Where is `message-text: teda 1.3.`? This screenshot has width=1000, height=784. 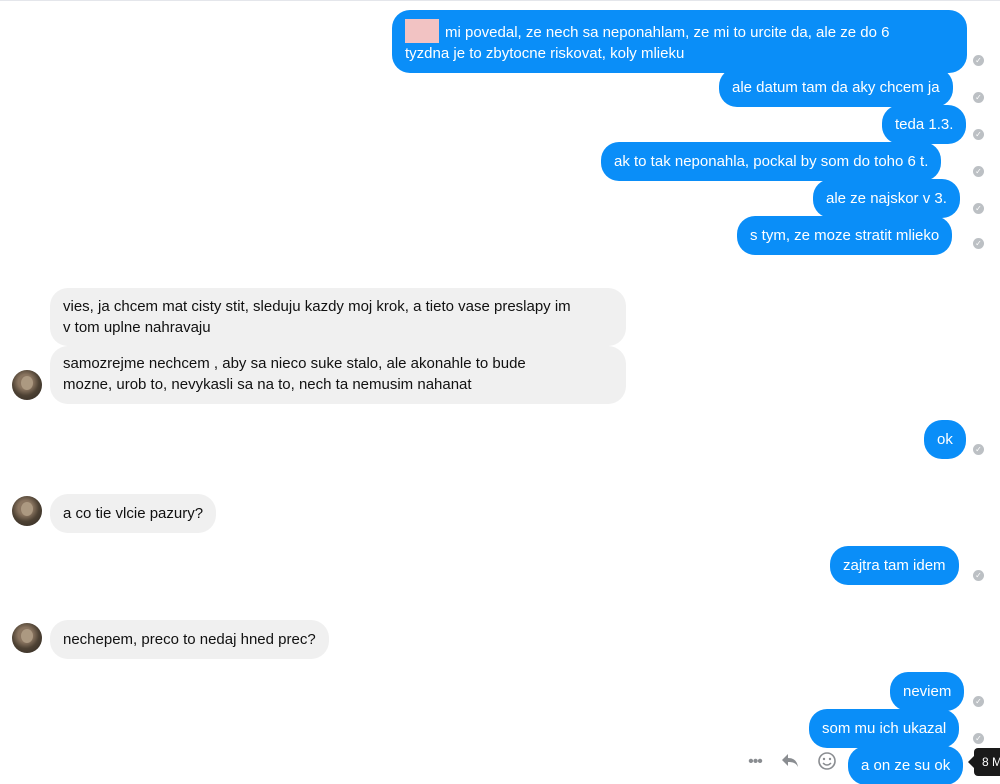 message-text: teda 1.3. is located at coordinates (924, 124).